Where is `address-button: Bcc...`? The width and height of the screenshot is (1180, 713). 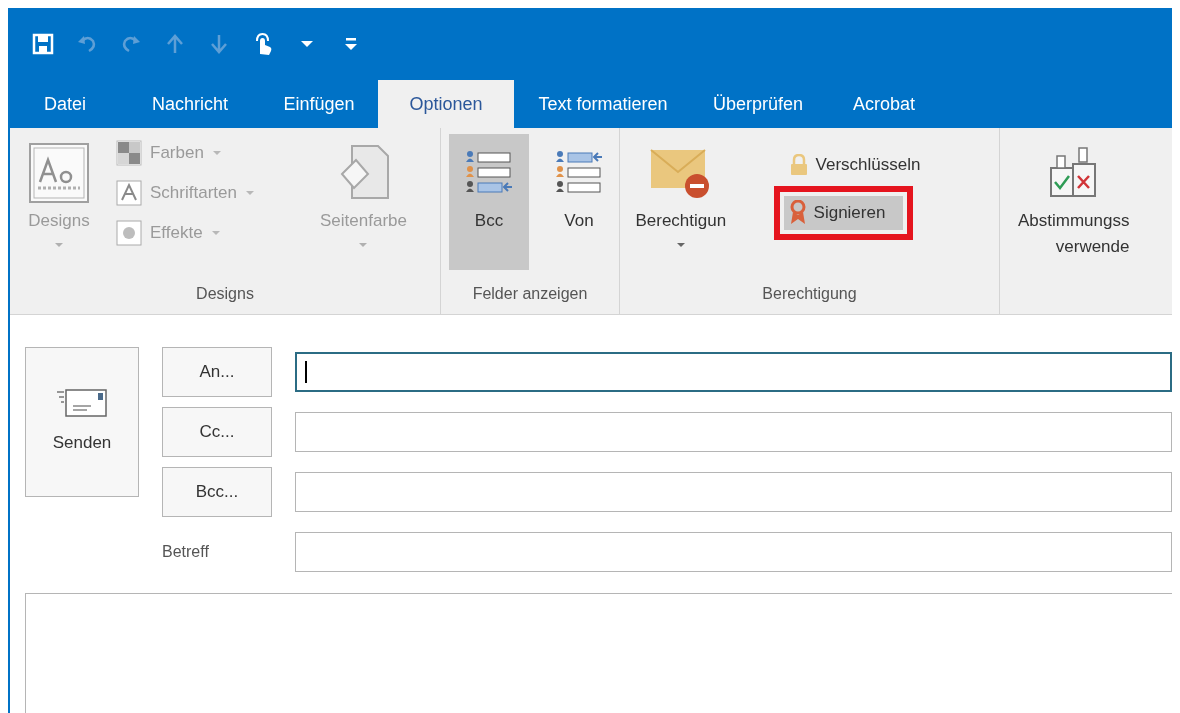
address-button: Bcc... is located at coordinates (217, 492).